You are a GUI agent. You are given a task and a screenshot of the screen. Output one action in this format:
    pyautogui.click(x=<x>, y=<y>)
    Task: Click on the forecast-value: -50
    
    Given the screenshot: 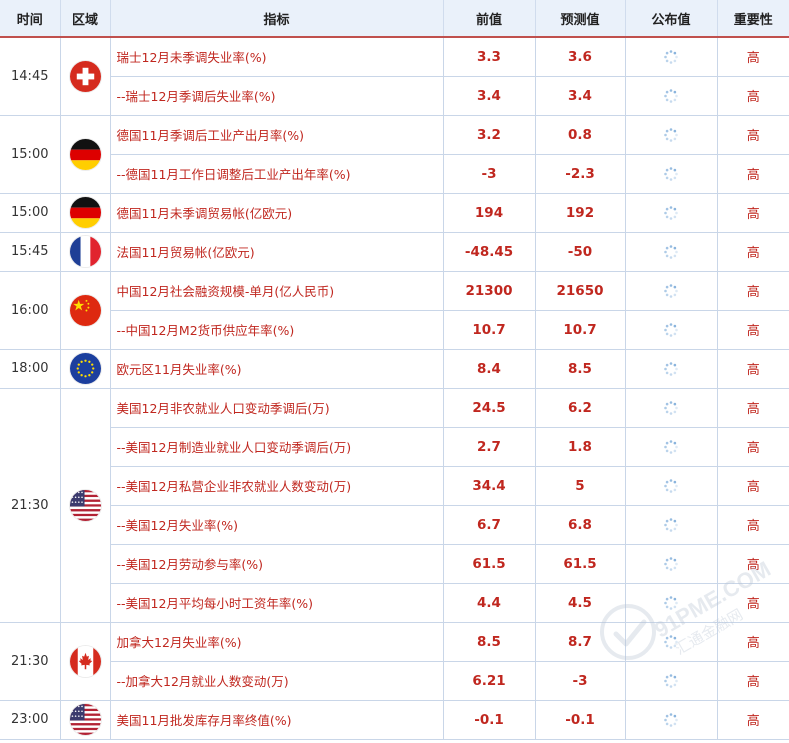 What is the action you would take?
    pyautogui.click(x=580, y=251)
    